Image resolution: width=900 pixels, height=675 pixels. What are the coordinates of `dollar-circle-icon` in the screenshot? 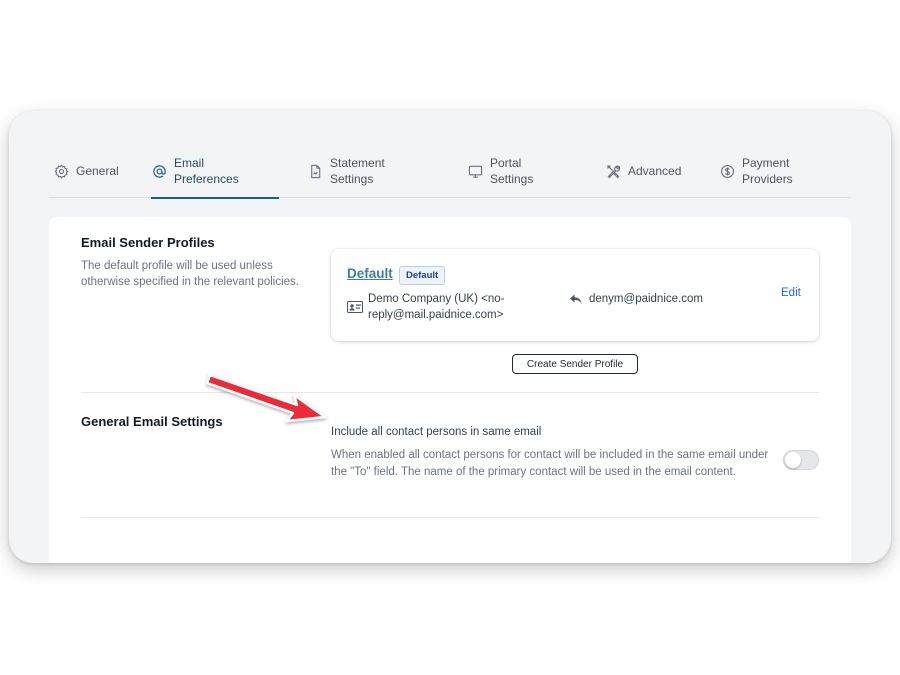 It's located at (727, 171).